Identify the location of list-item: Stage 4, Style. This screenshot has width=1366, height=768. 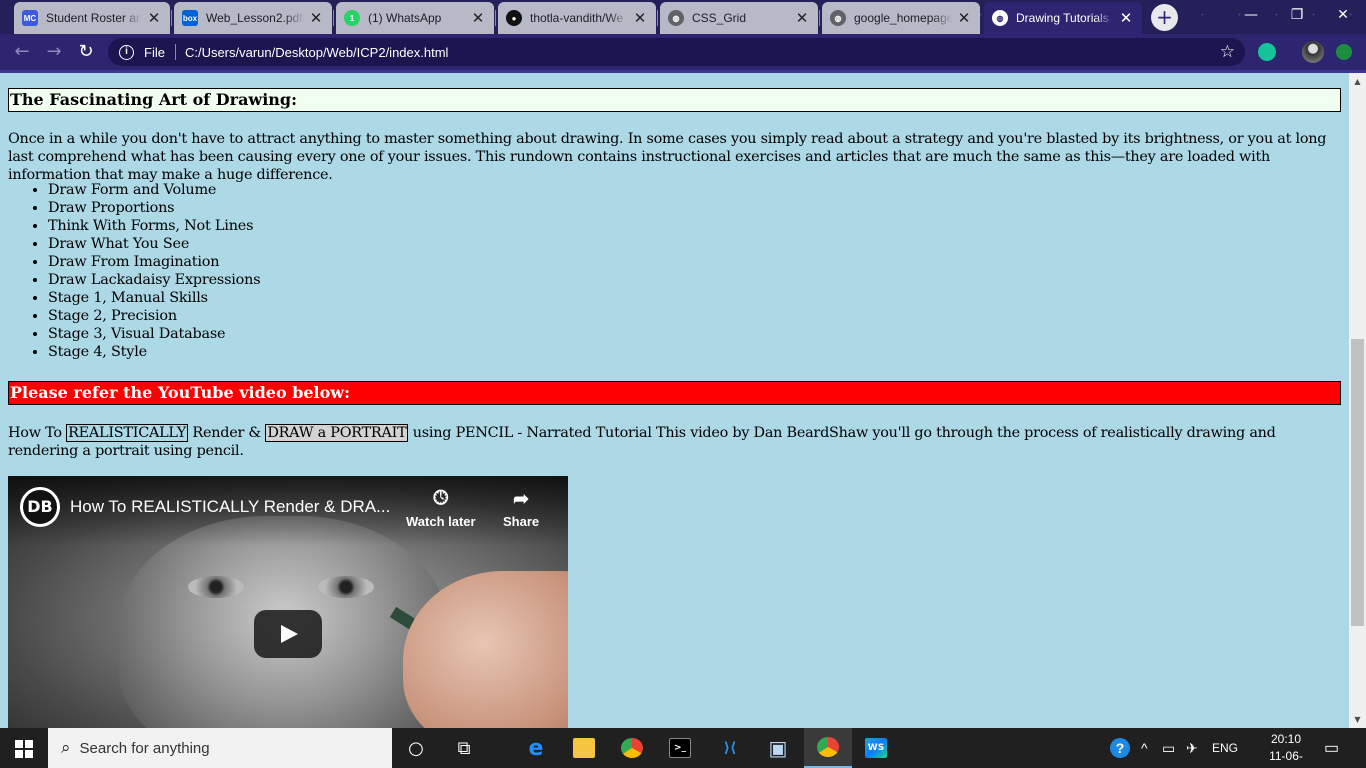
(154, 352).